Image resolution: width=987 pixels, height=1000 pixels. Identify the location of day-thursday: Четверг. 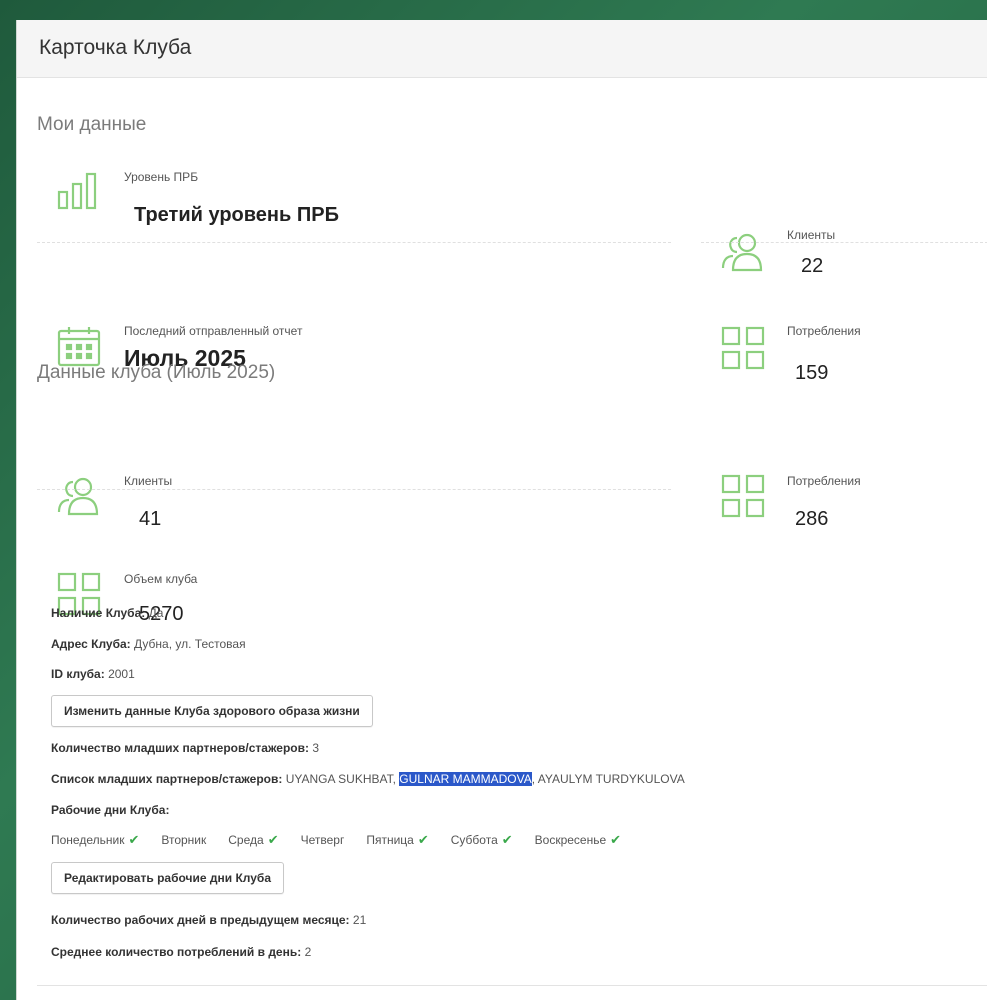
(323, 840).